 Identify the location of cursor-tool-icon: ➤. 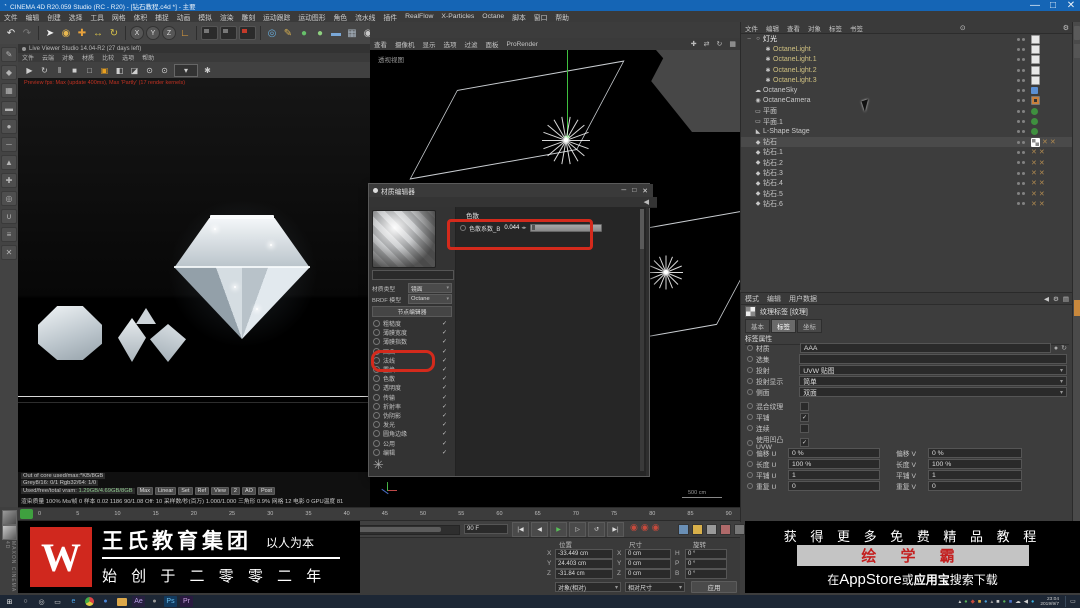
(50, 33).